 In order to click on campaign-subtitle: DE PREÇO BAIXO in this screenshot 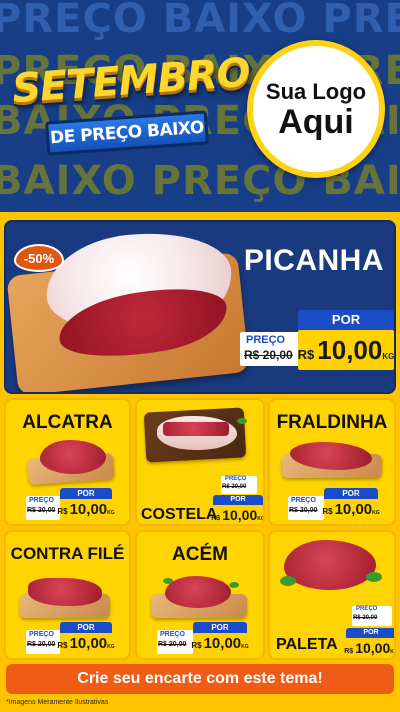, I will do `click(127, 133)`.